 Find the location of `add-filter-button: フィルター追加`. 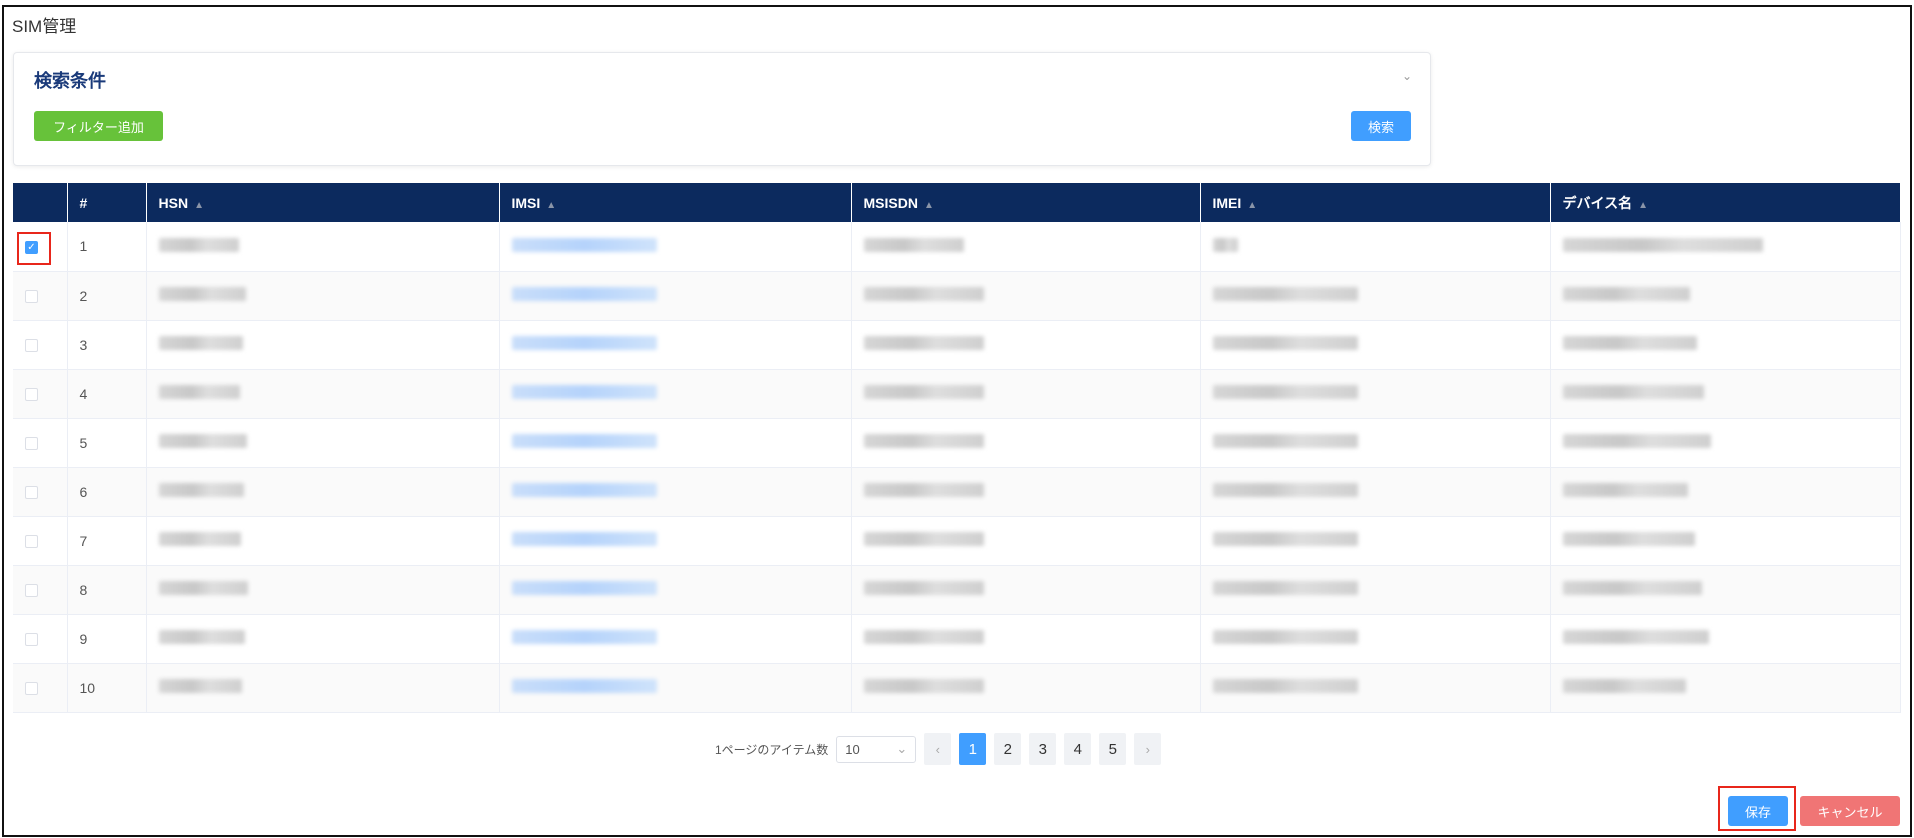

add-filter-button: フィルター追加 is located at coordinates (98, 126).